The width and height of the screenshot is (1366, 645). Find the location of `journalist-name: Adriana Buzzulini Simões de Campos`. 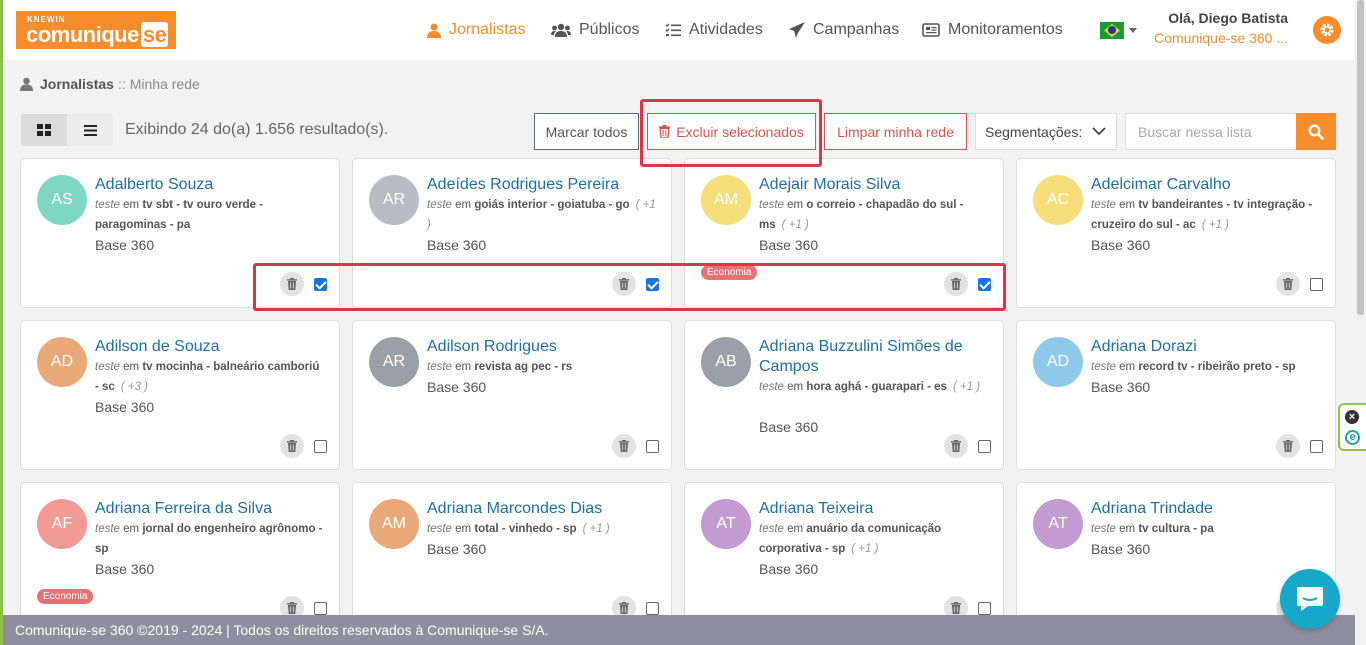

journalist-name: Adriana Buzzulini Simões de Campos is located at coordinates (878, 357).